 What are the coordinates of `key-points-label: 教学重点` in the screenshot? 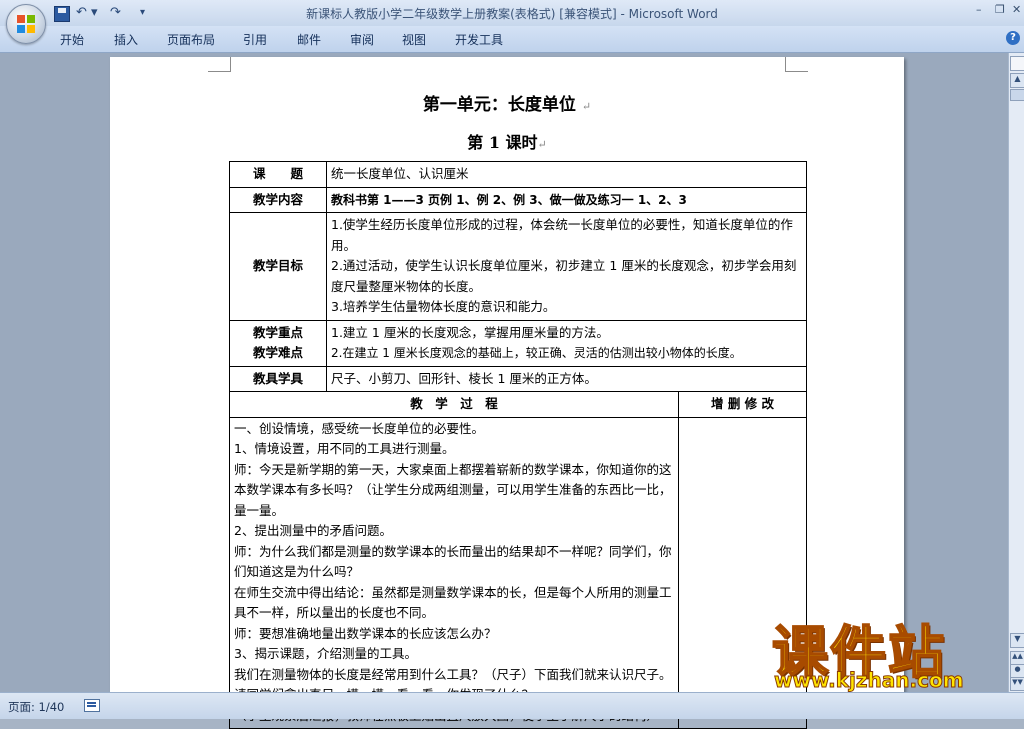 It's located at (277, 332).